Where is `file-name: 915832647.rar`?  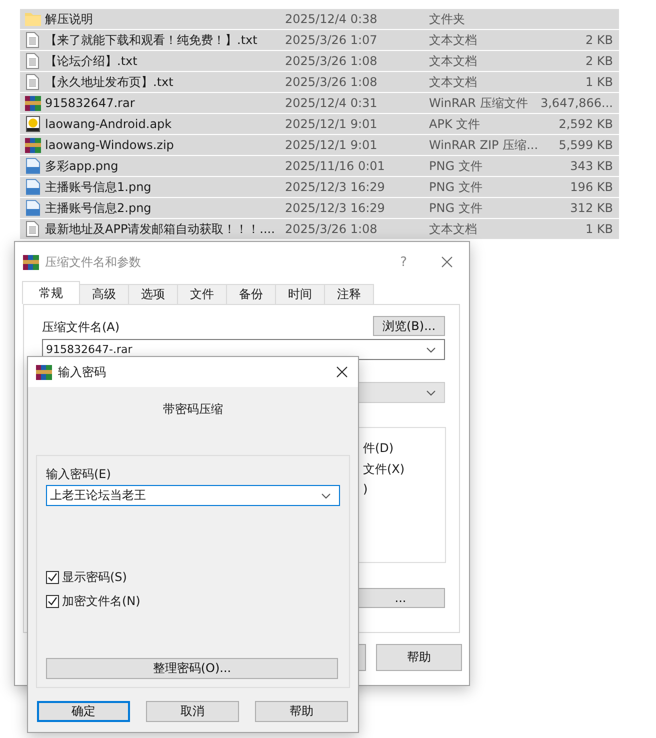 file-name: 915832647.rar is located at coordinates (90, 103).